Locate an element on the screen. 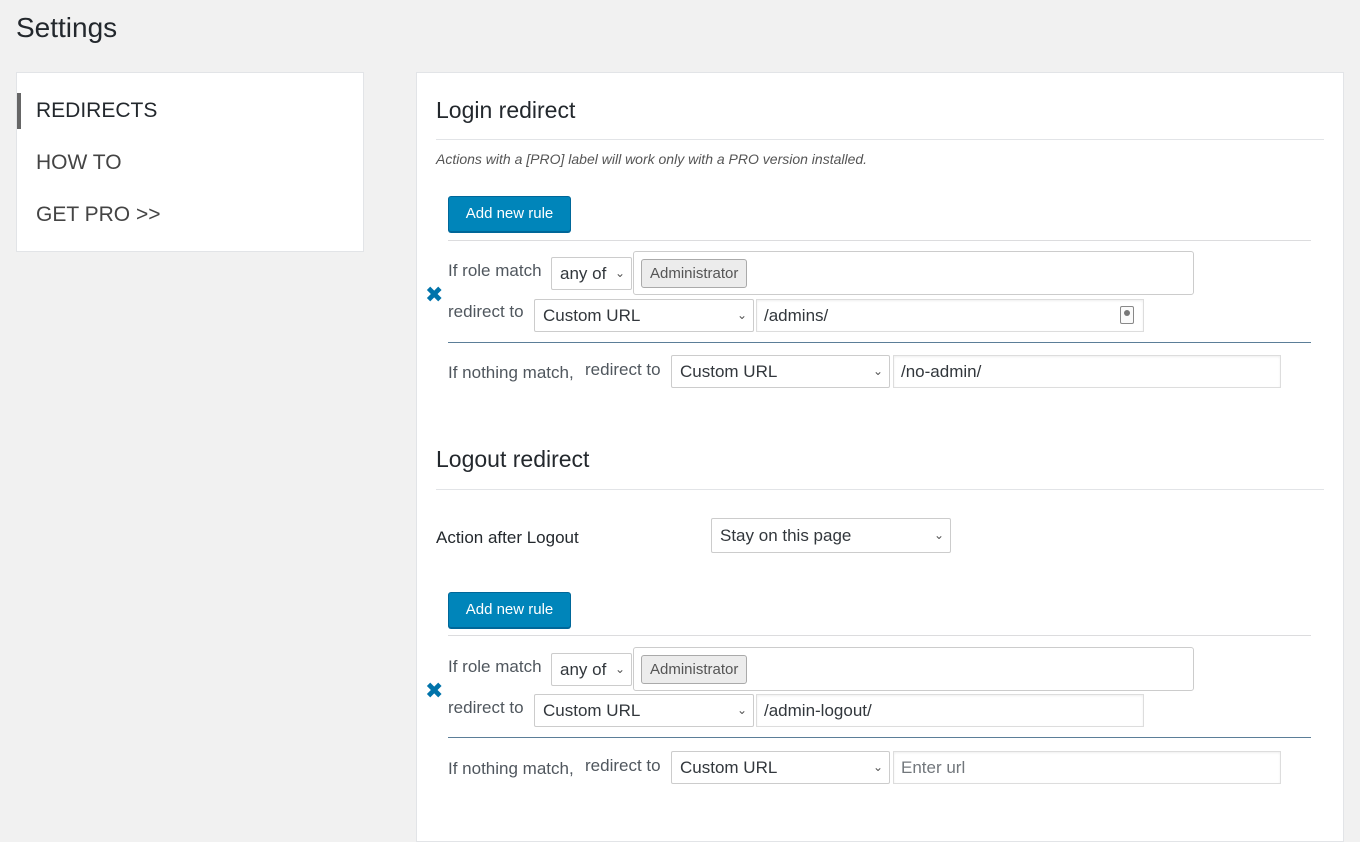  fallback-url-value: /no-admin/ is located at coordinates (941, 371).